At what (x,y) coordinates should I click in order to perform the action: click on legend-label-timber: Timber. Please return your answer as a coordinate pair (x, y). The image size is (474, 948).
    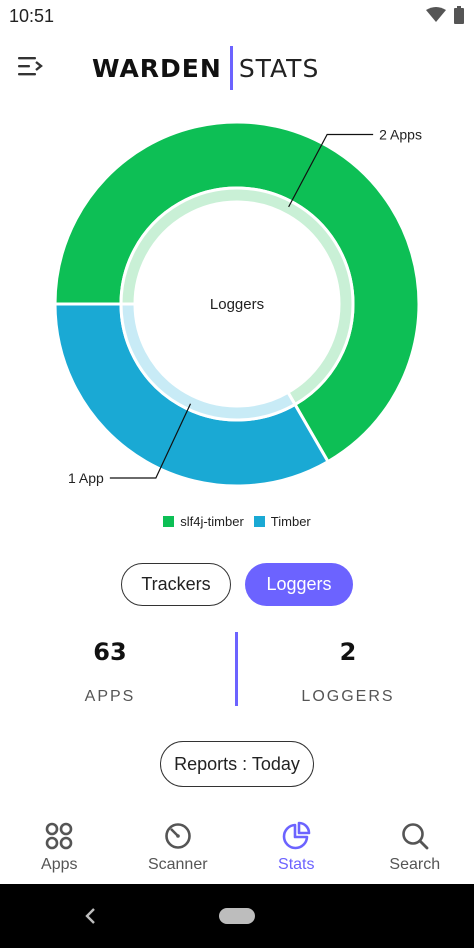
    Looking at the image, I should click on (290, 521).